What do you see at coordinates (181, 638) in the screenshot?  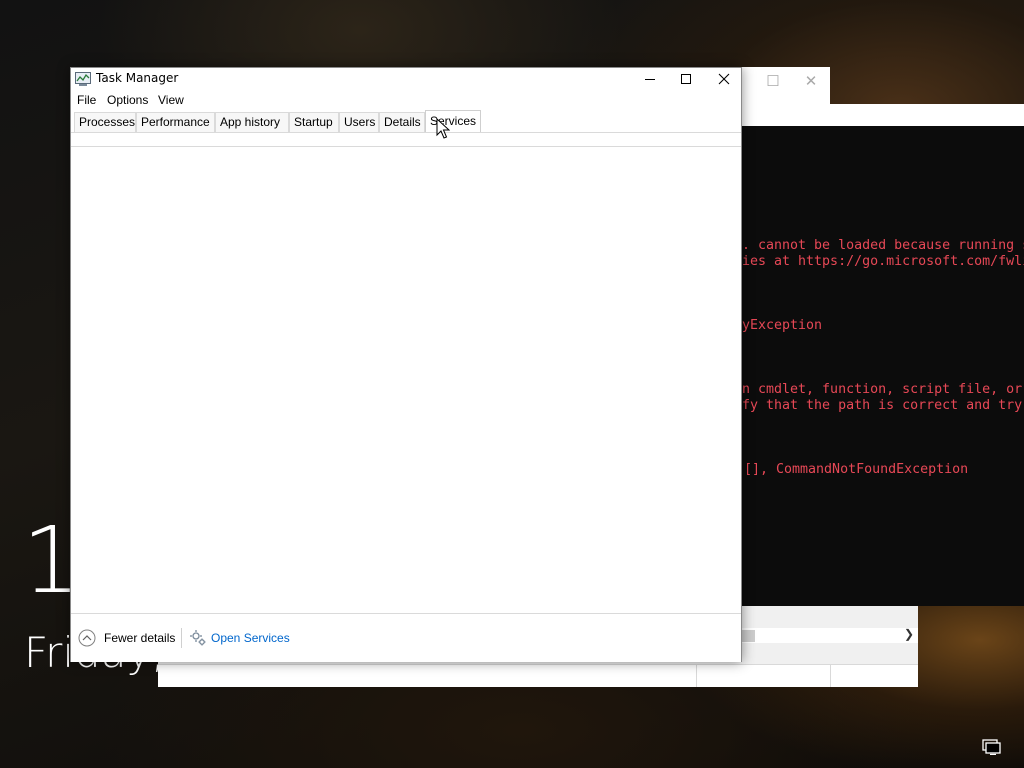 I see `footer-separator` at bounding box center [181, 638].